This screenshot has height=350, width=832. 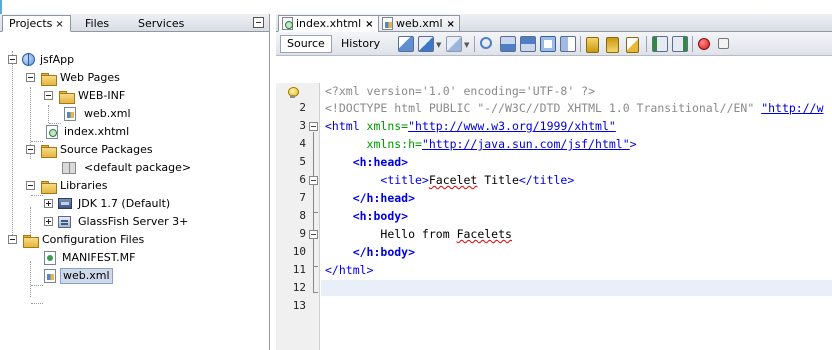 What do you see at coordinates (528, 44) in the screenshot?
I see `find-next-icon` at bounding box center [528, 44].